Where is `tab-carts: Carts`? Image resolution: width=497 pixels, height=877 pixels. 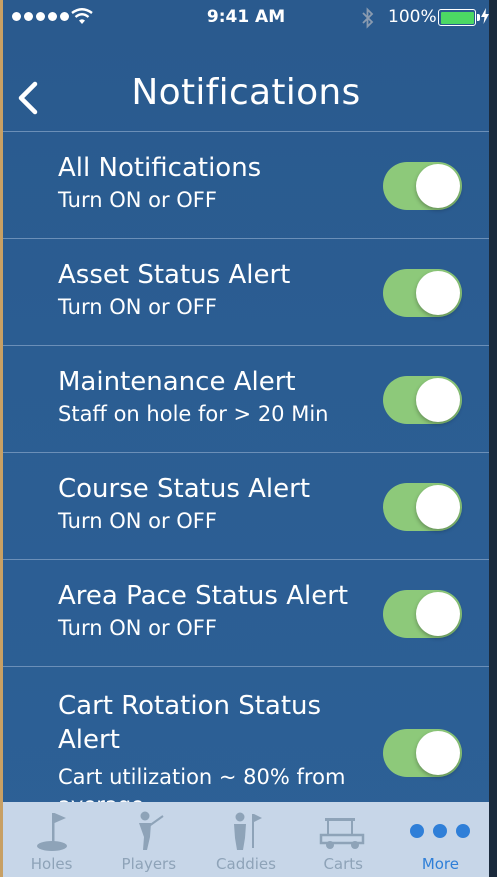
tab-carts: Carts is located at coordinates (343, 839).